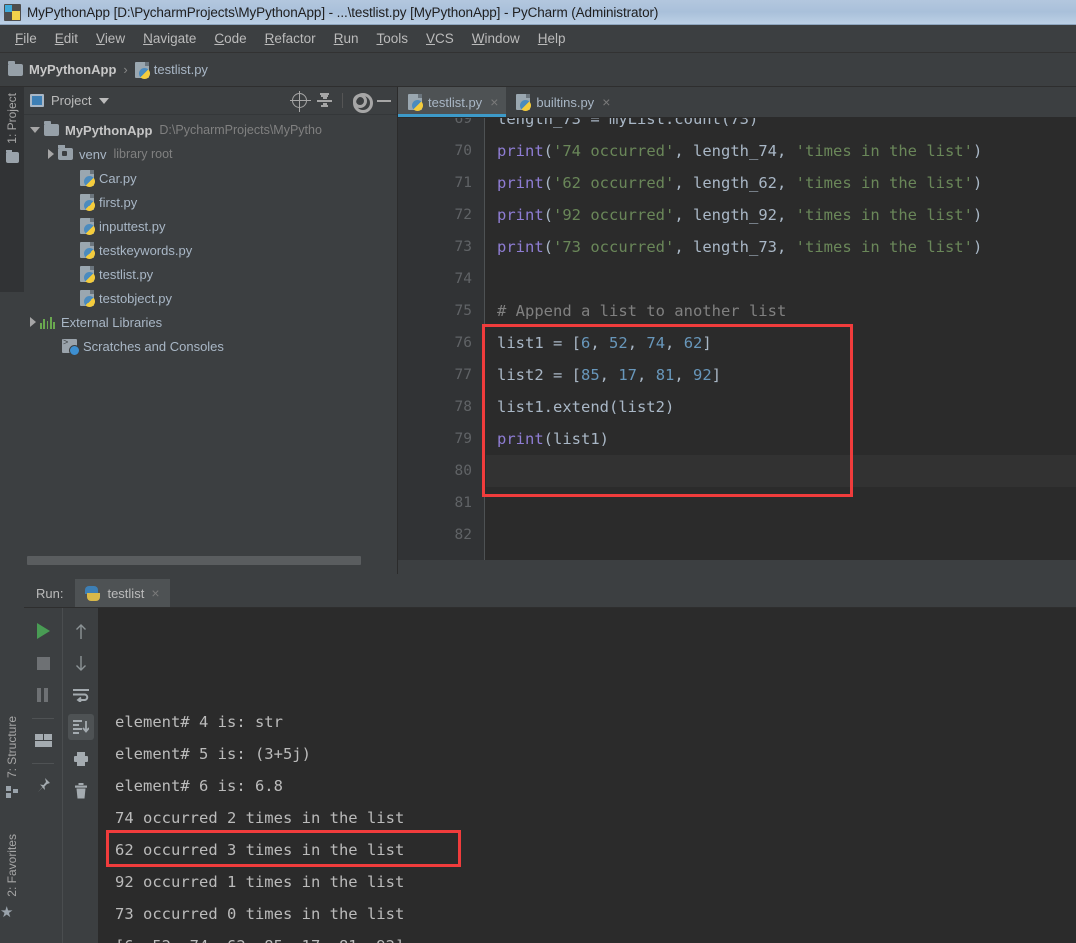 This screenshot has width=1076, height=943. What do you see at coordinates (118, 202) in the screenshot?
I see `tree-row-label: first.py` at bounding box center [118, 202].